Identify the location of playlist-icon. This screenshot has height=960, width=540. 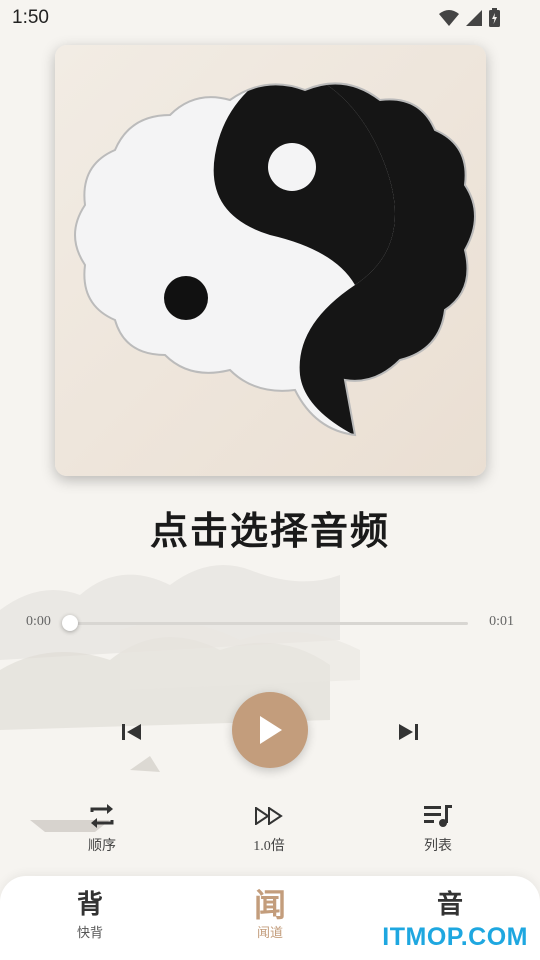
(438, 816).